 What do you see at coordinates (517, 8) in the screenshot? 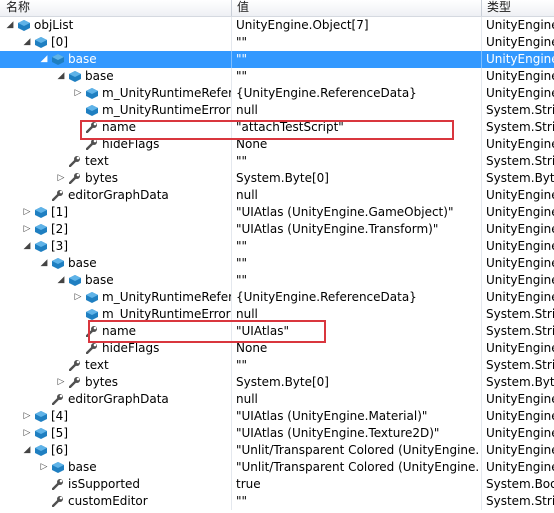
I see `column-header-type: 类型` at bounding box center [517, 8].